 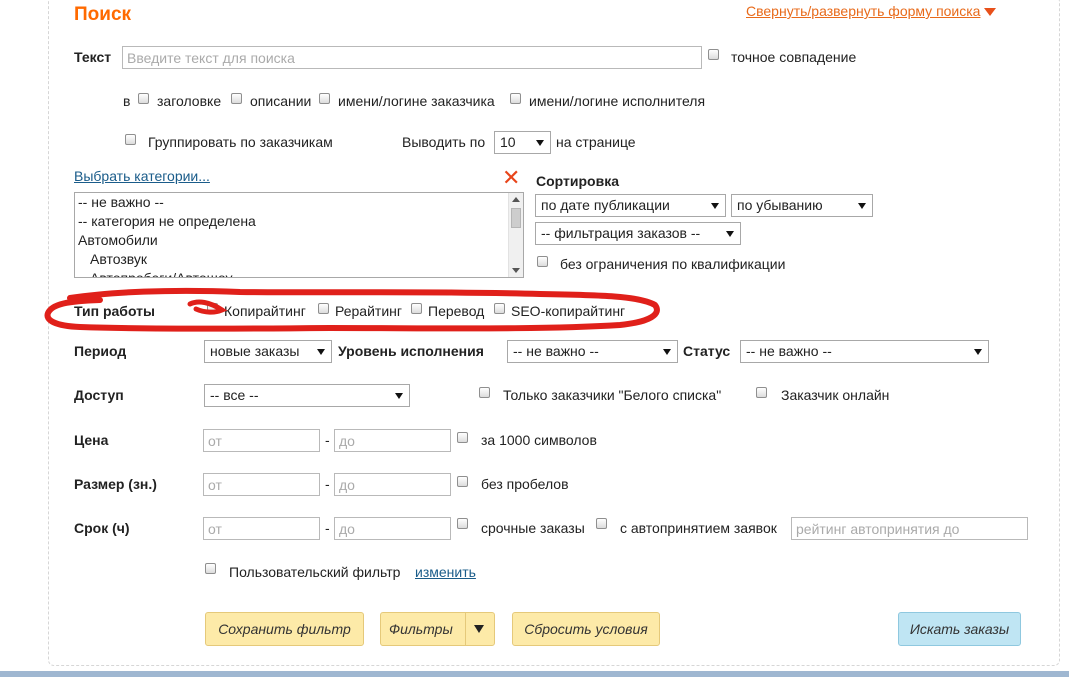 I want to click on in-customer-checkbox, so click(x=324, y=98).